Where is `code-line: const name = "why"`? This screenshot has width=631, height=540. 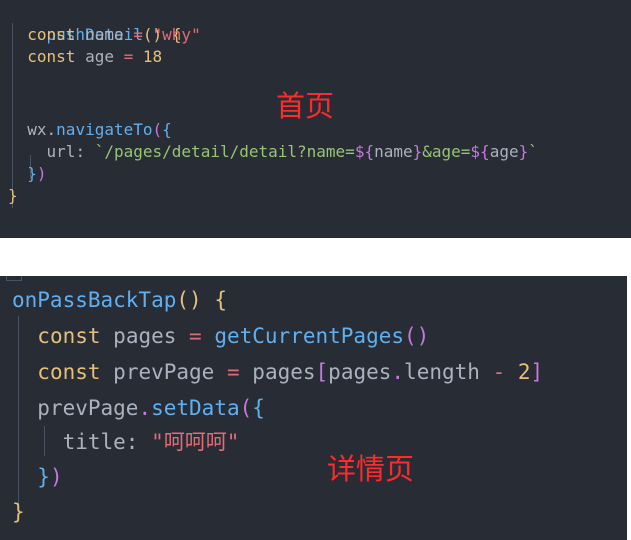 code-line: const name = "why" is located at coordinates (104, 35).